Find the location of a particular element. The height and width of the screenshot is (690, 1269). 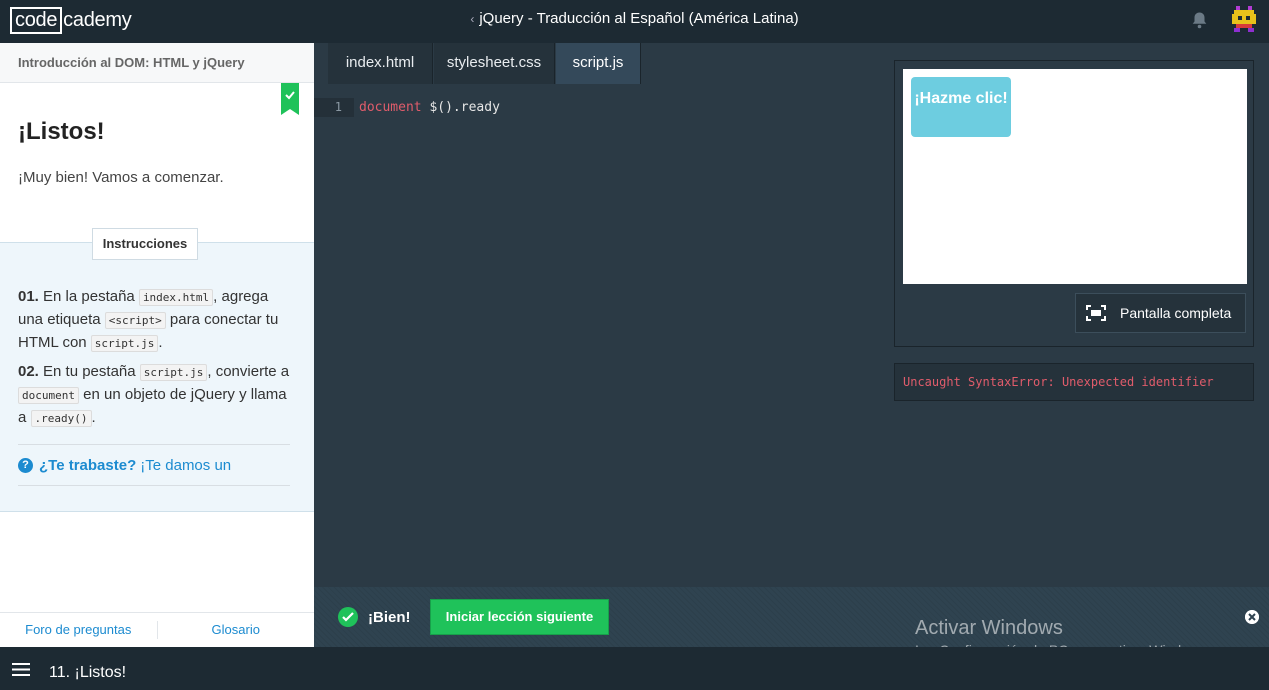

step-text: , convierte a is located at coordinates (248, 371).